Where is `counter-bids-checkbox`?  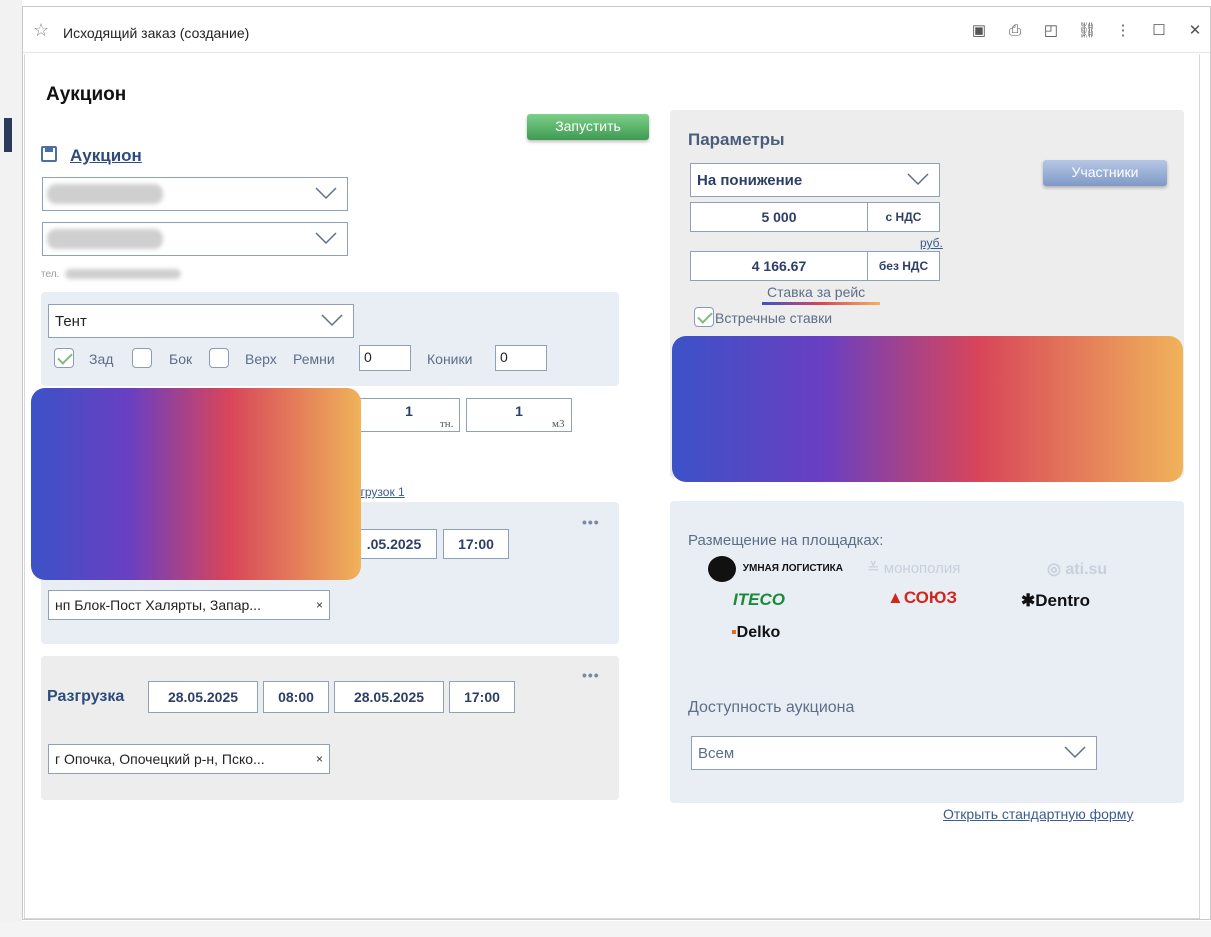
counter-bids-checkbox is located at coordinates (704, 317).